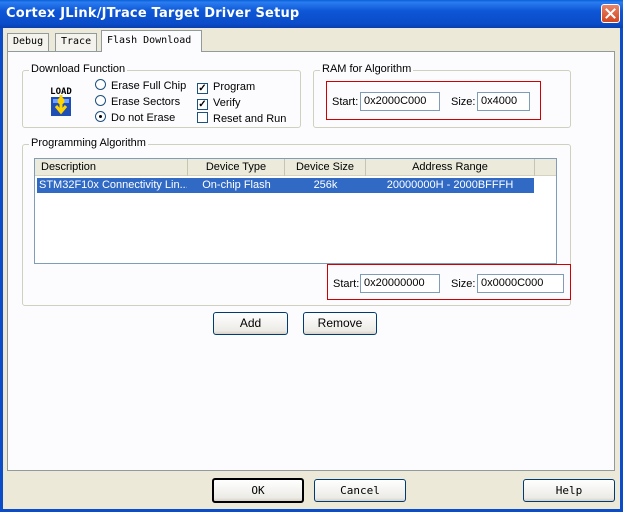 The height and width of the screenshot is (512, 623). I want to click on column-device-size: Device Size, so click(325, 167).